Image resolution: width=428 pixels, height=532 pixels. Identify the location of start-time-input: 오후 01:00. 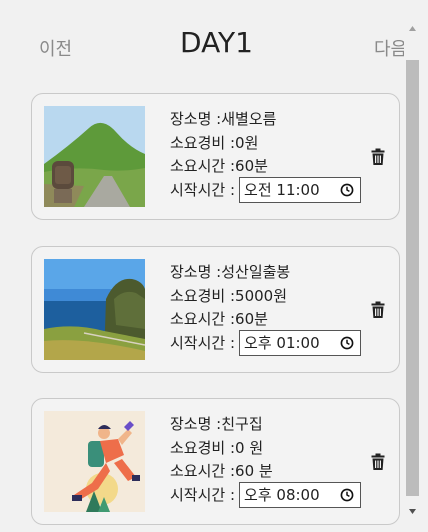
(300, 343).